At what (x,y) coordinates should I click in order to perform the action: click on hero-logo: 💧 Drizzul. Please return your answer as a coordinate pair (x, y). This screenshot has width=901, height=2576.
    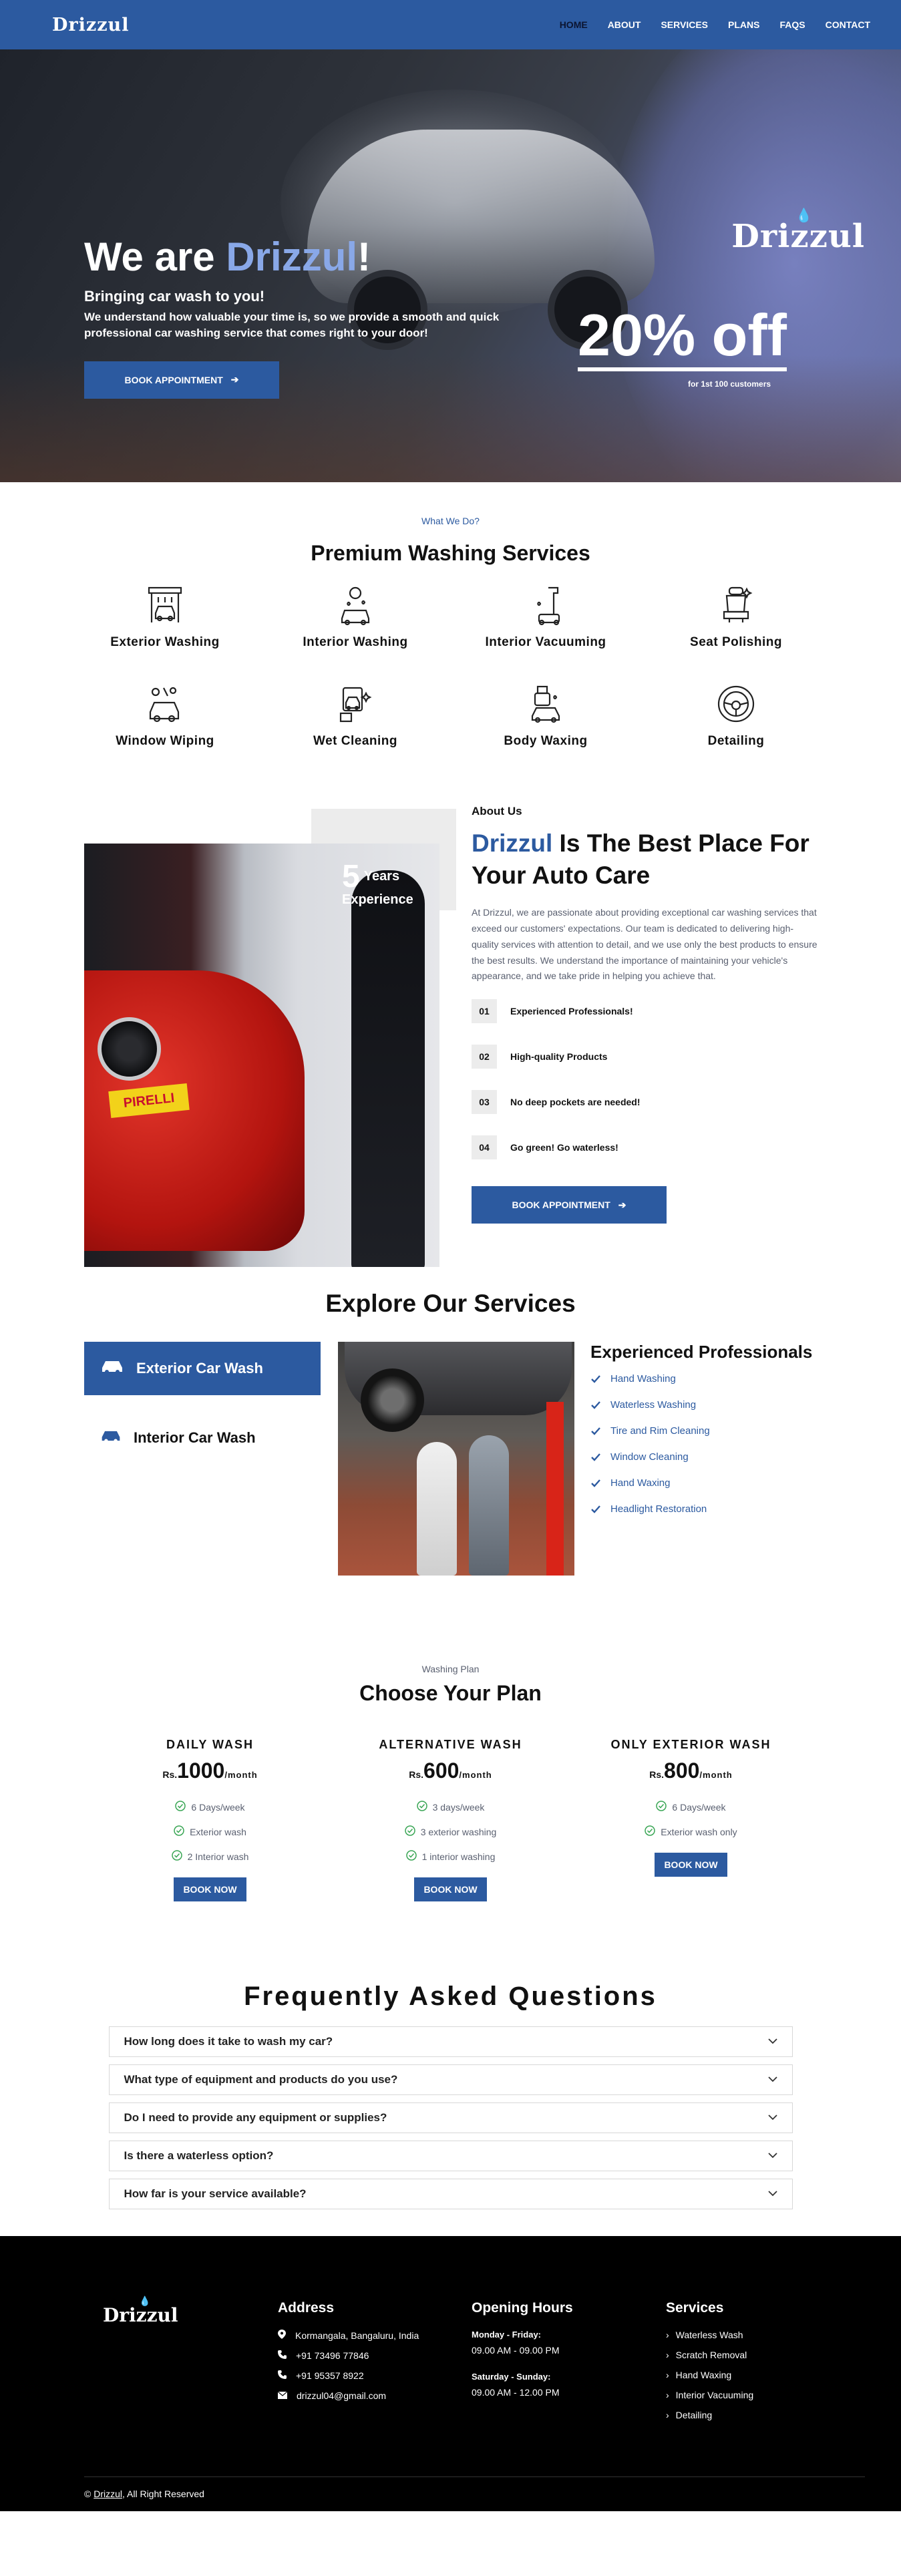
    Looking at the image, I should click on (798, 231).